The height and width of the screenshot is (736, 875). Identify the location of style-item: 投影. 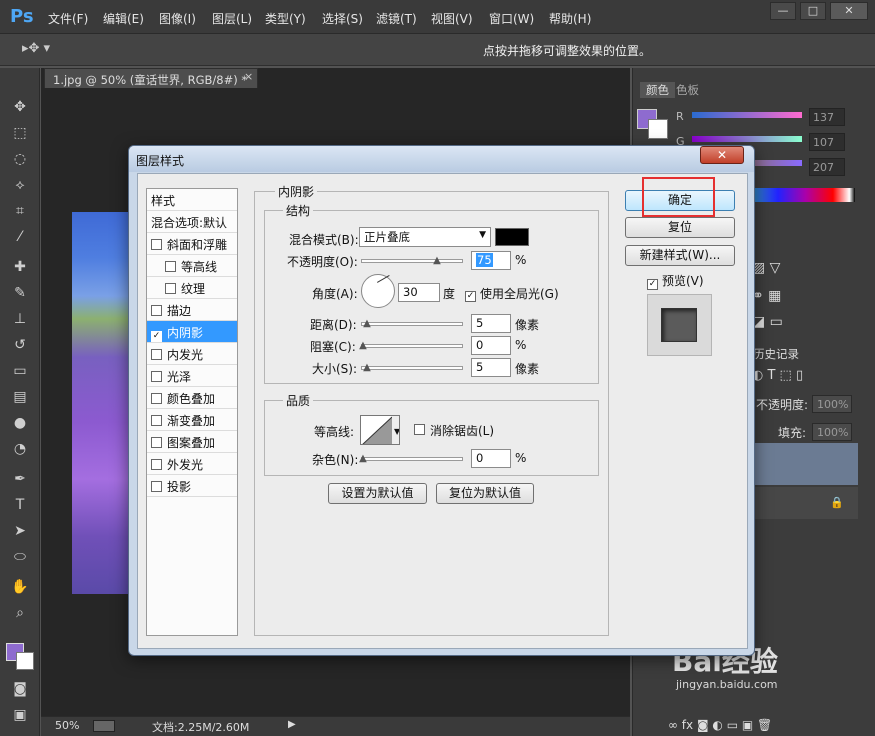
(192, 486).